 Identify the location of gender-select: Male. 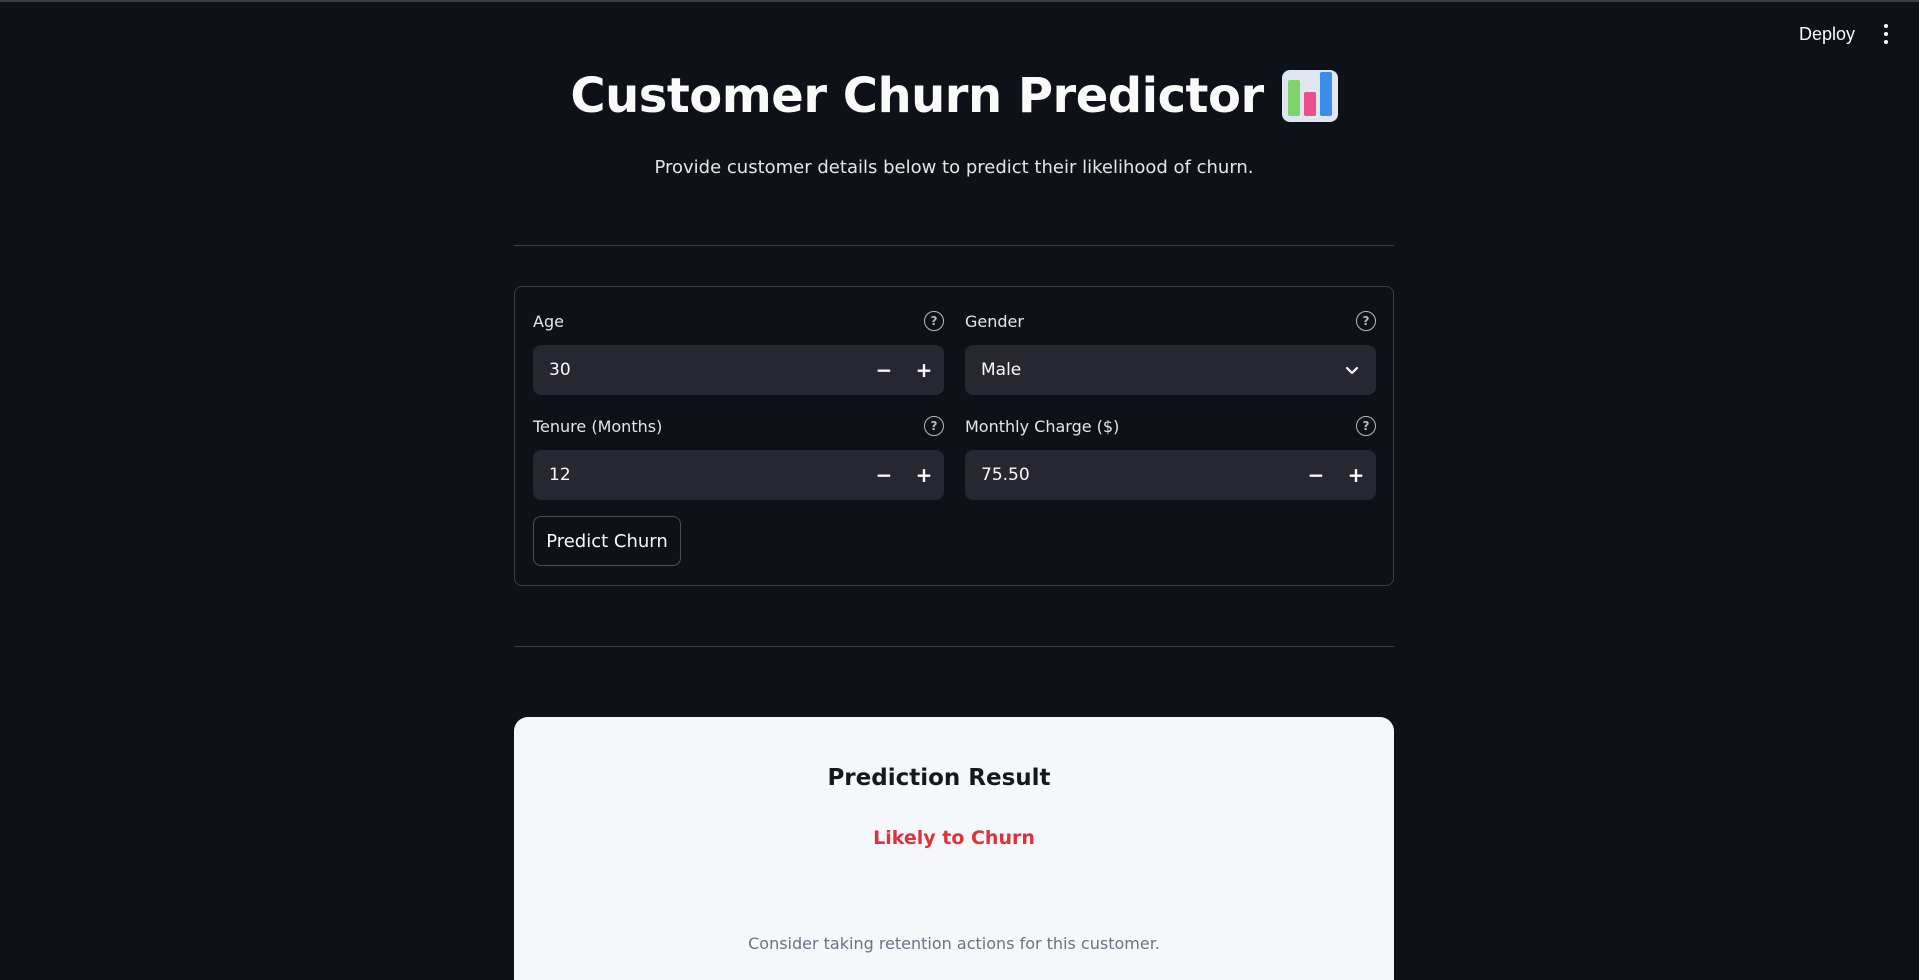
(1170, 370).